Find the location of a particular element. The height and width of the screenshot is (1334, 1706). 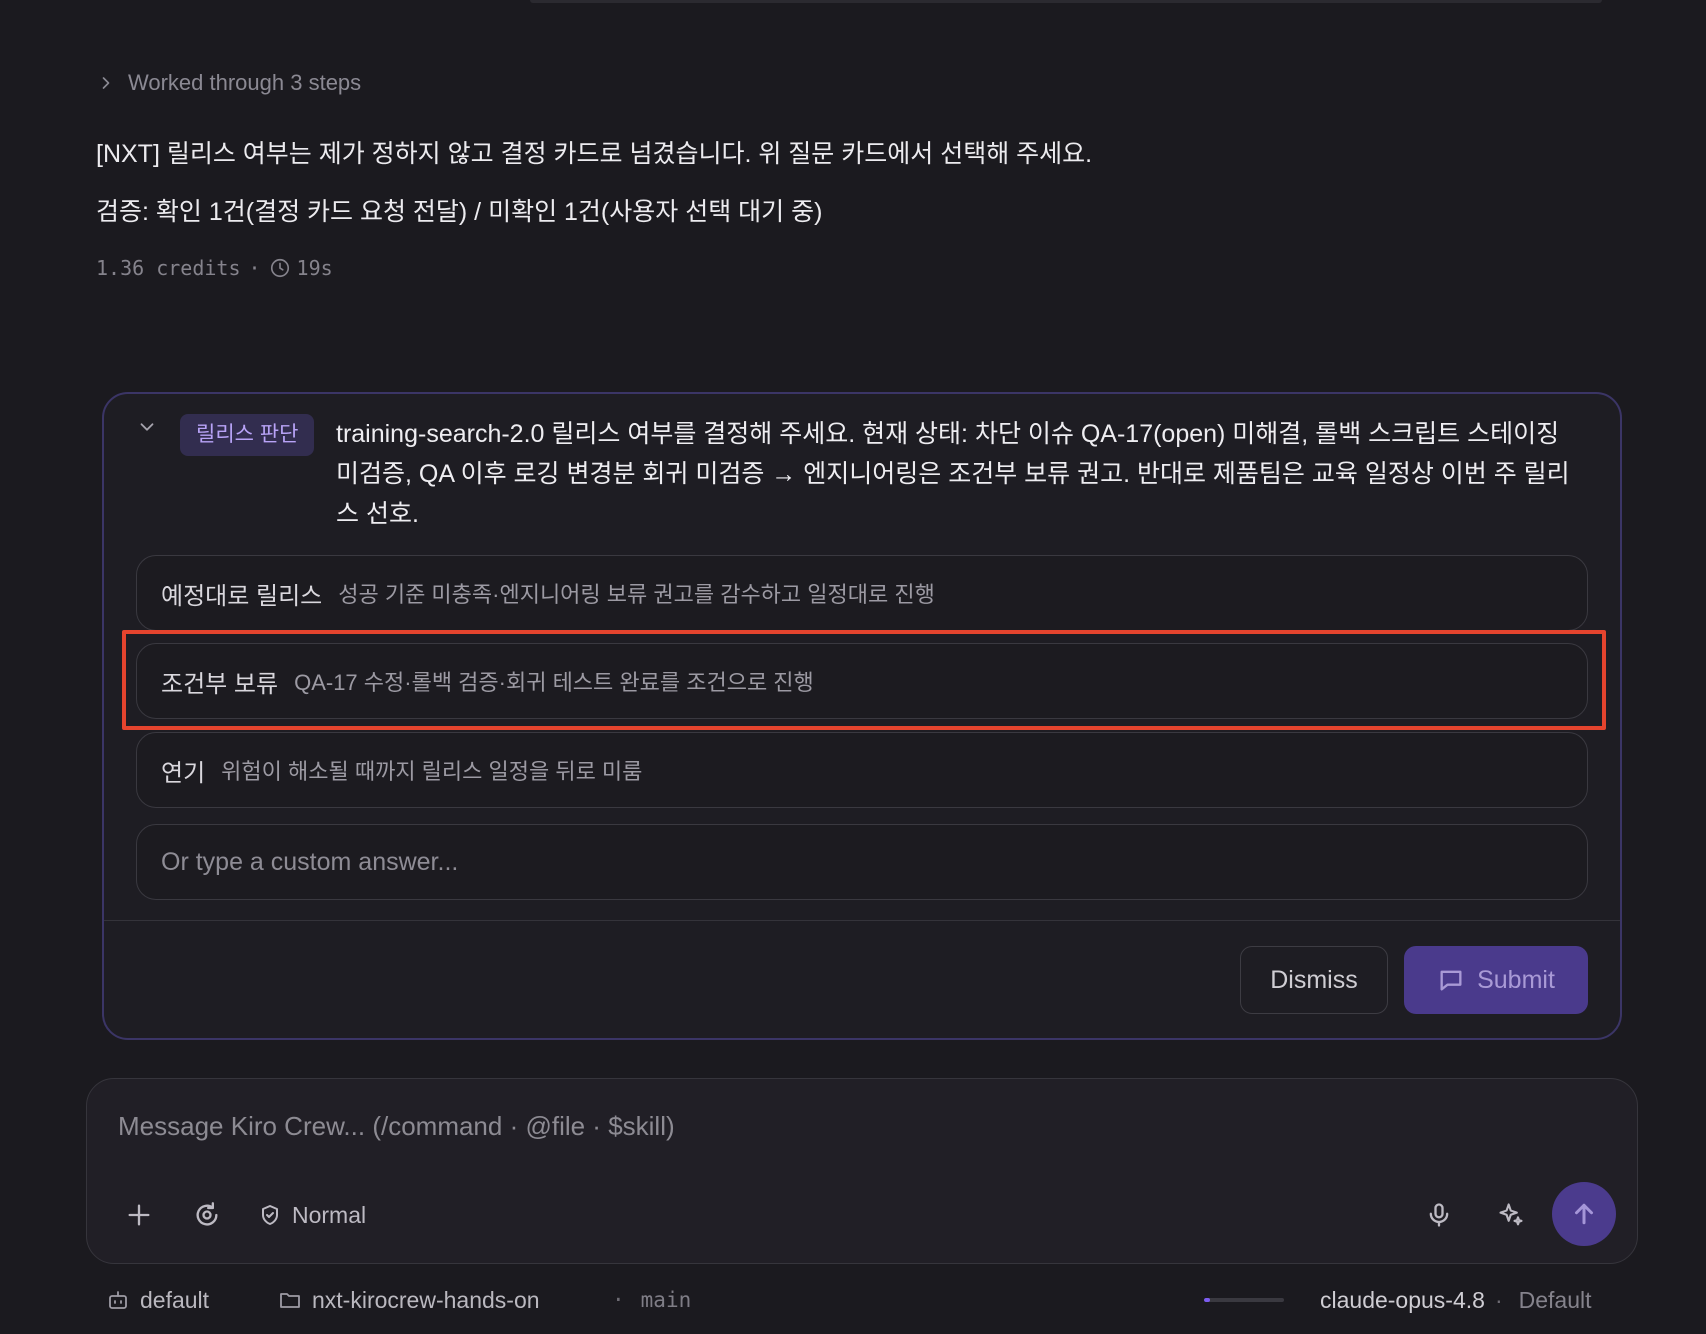

arrow-up-icon is located at coordinates (1584, 1214).